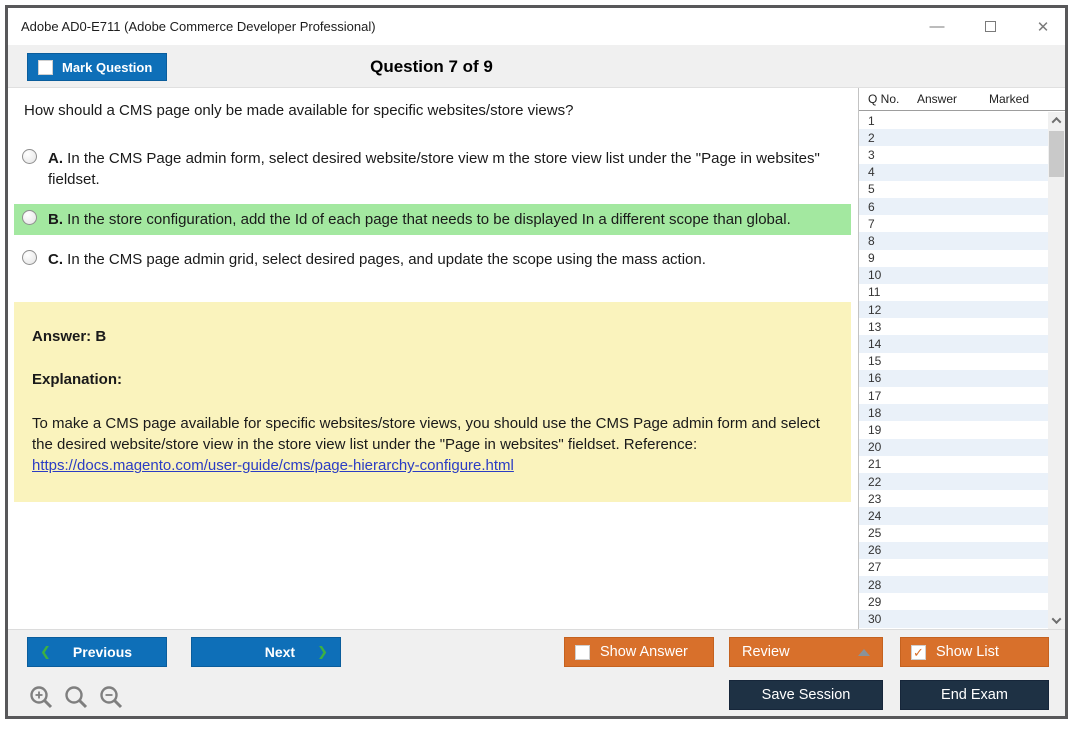 This screenshot has height=735, width=1075. I want to click on chevron-left-icon: ❮, so click(45, 651).